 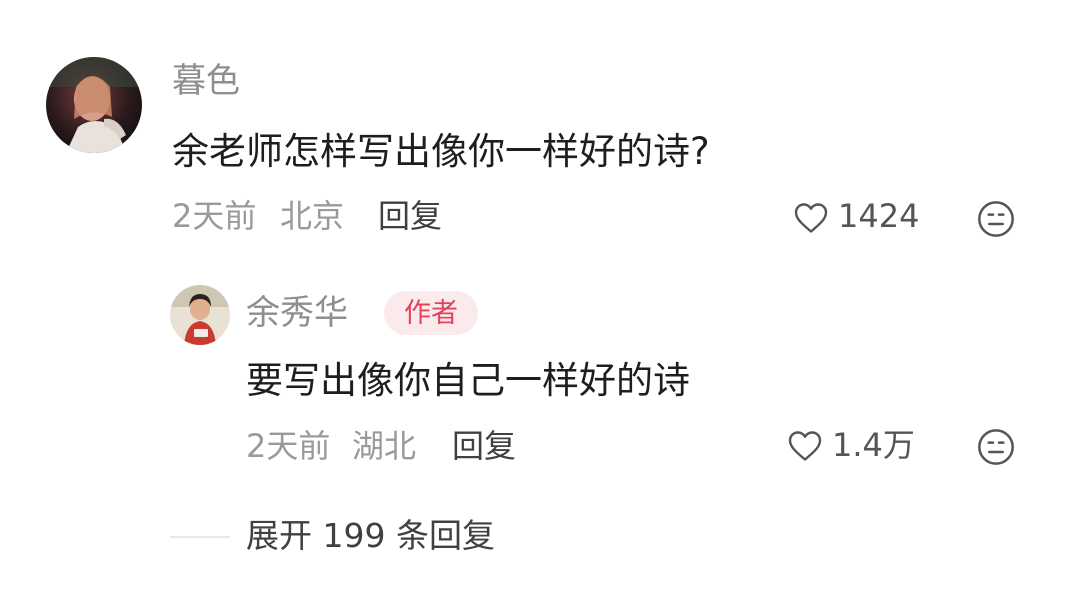 What do you see at coordinates (206, 81) in the screenshot?
I see `commenter-username: 暮色` at bounding box center [206, 81].